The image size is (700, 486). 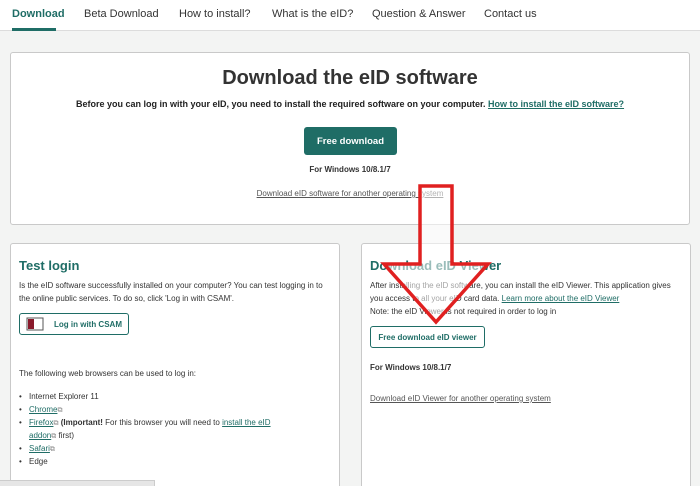 What do you see at coordinates (77, 483) in the screenshot?
I see `browser-status-bar` at bounding box center [77, 483].